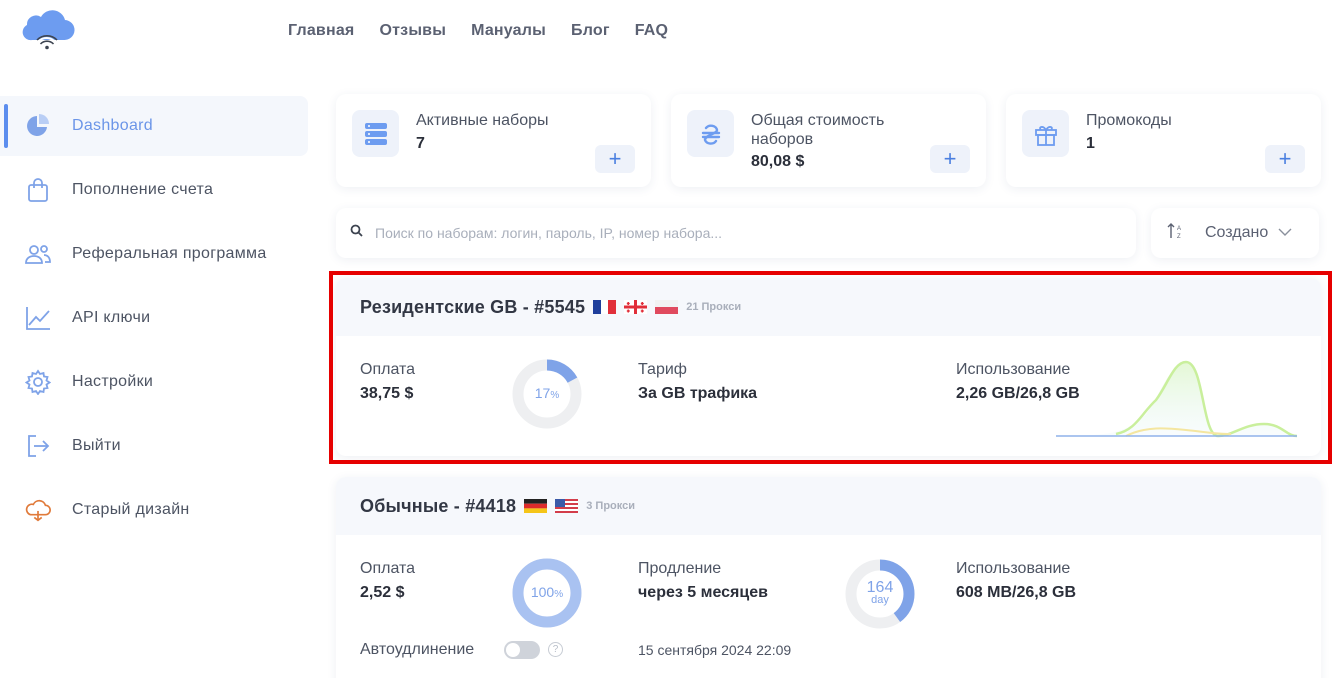  I want to click on sidebar-item-label: Настройки, so click(113, 381).